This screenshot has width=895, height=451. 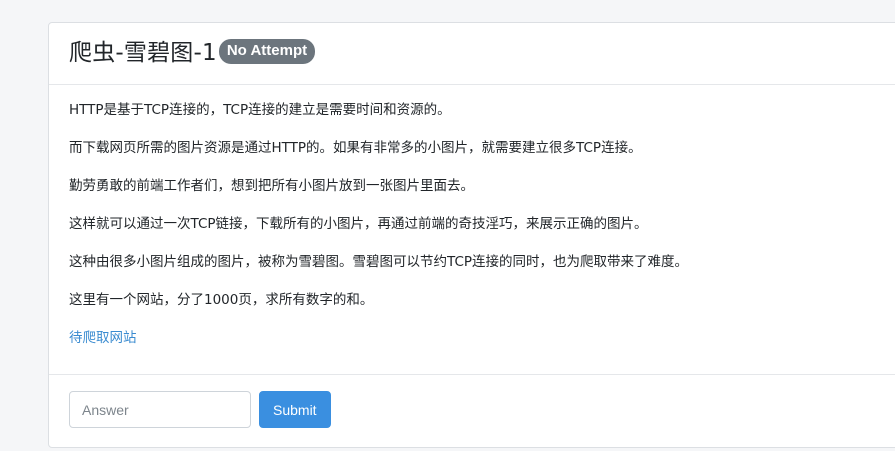 I want to click on description-paragraph: HTTP是基于TCP连接的，TCP连接的建立是需要时间和资源的。, so click(x=260, y=110).